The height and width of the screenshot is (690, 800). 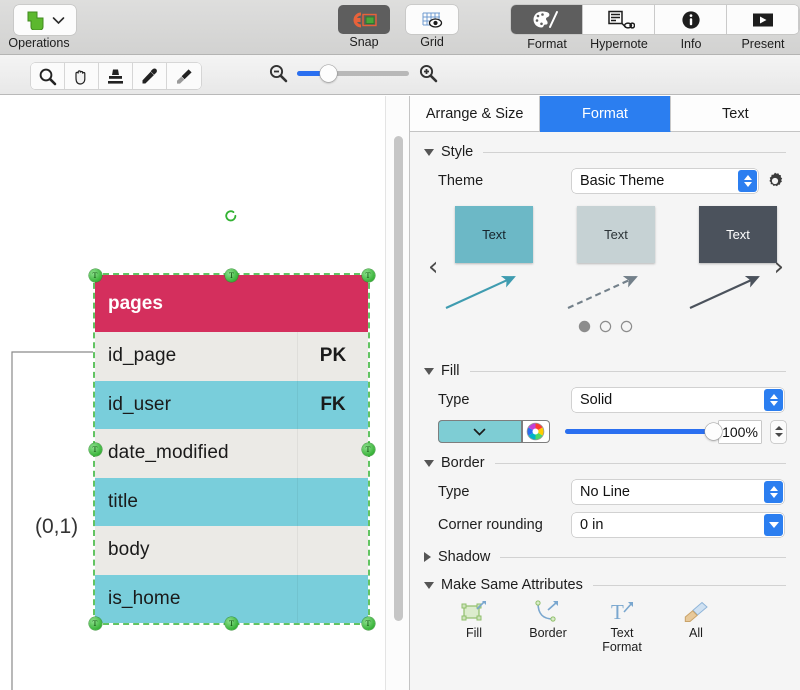 I want to click on opacity-slider, so click(x=643, y=431).